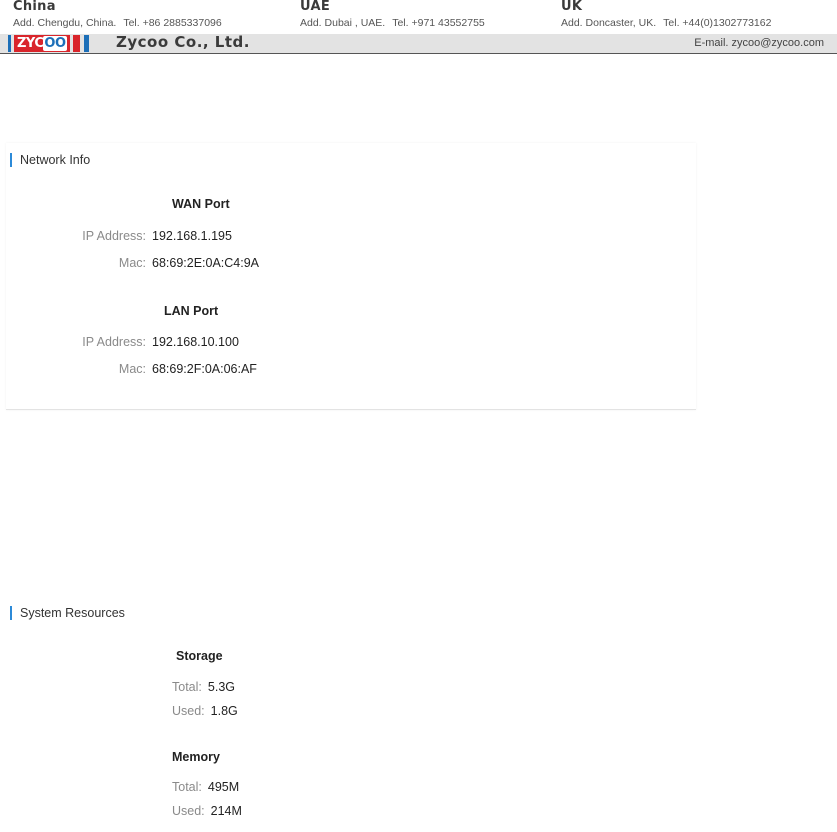 The width and height of the screenshot is (837, 832). Describe the element at coordinates (192, 236) in the screenshot. I see `wan-ip-value: 192.168.1.195` at that location.